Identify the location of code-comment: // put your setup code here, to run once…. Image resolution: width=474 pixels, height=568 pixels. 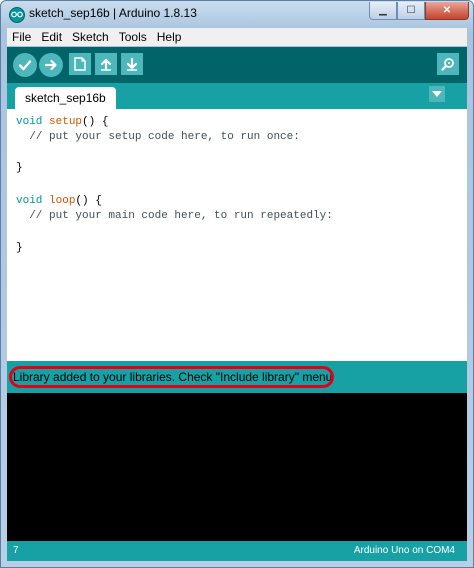
(158, 137).